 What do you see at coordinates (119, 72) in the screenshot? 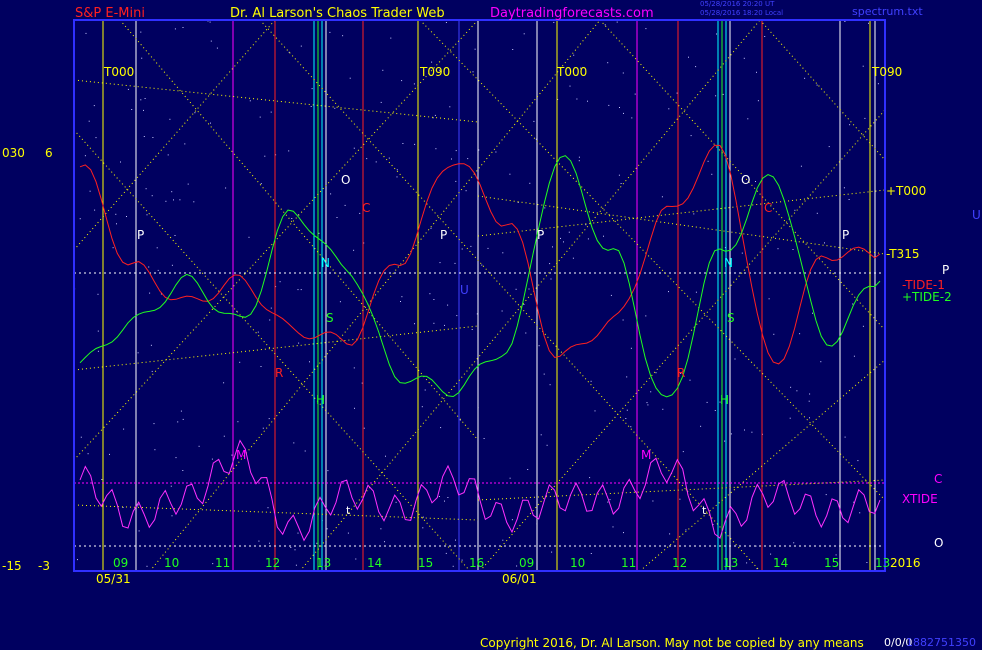
I see `marker-t000-1: T000` at bounding box center [119, 72].